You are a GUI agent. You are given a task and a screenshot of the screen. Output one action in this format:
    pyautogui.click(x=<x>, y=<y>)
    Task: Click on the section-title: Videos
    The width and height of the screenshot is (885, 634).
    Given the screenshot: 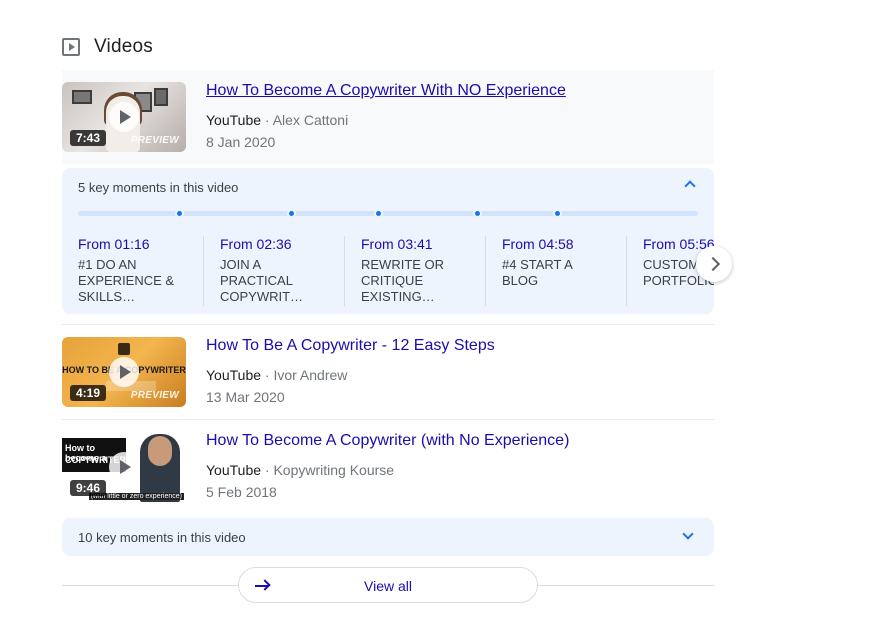 What is the action you would take?
    pyautogui.click(x=123, y=46)
    